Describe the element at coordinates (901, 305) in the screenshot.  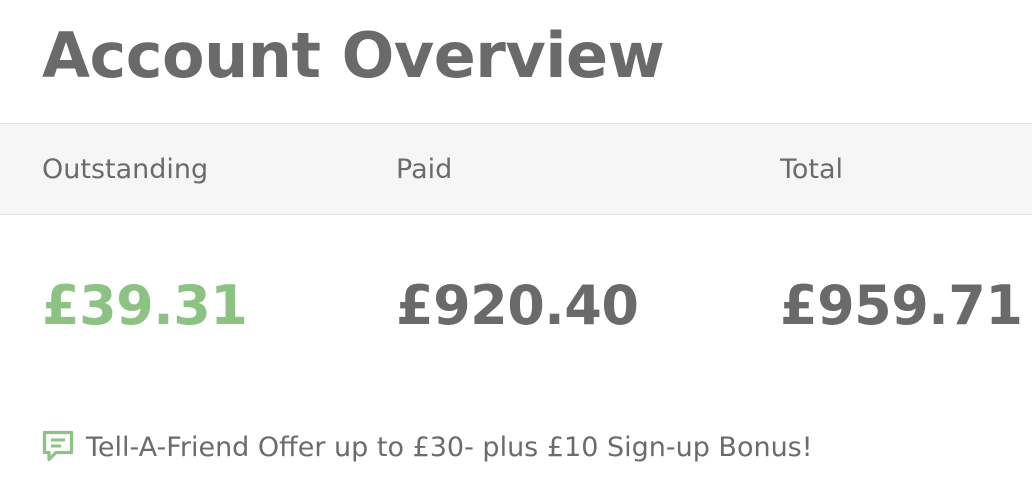
I see `total-amount: £959.71` at that location.